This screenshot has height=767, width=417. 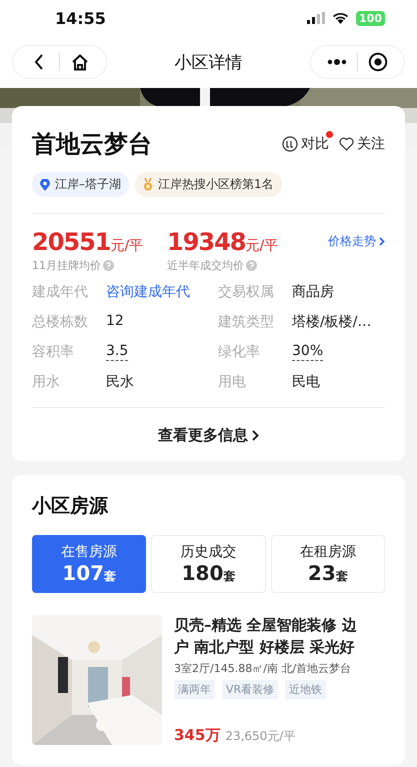 I want to click on attribute-label: 总楼栋数, so click(x=60, y=322).